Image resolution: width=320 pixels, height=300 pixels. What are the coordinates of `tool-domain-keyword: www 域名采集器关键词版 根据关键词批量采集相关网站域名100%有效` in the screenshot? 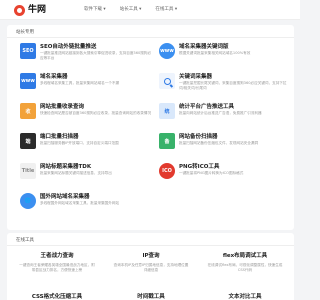 It's located at (224, 53).